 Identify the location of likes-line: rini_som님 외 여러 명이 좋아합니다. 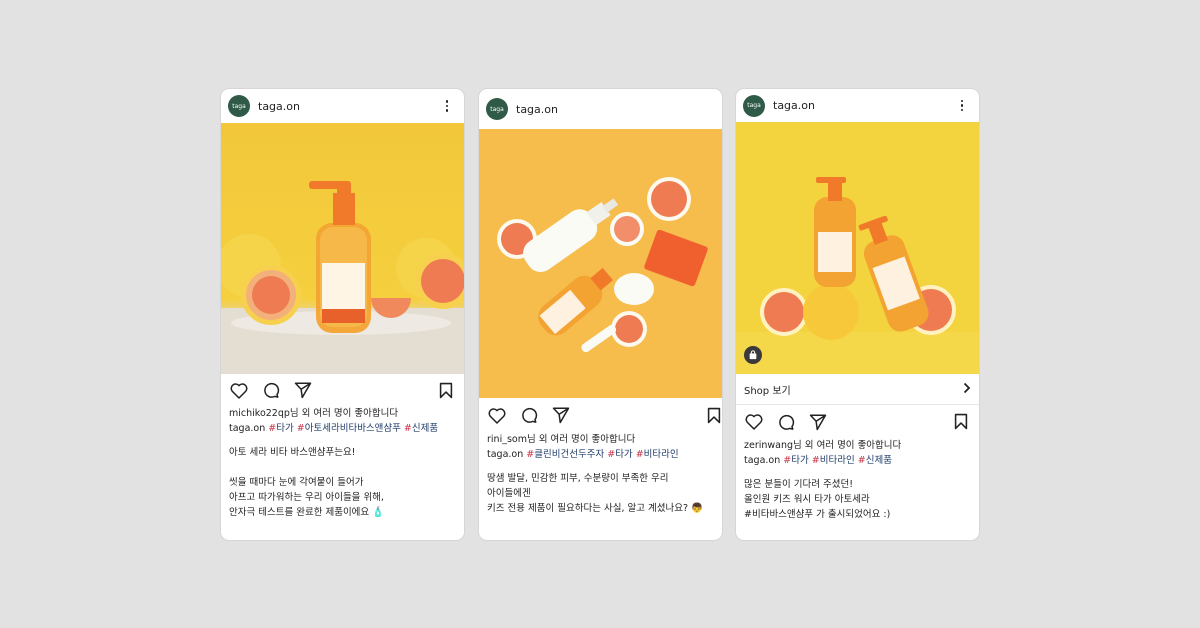
(600, 439).